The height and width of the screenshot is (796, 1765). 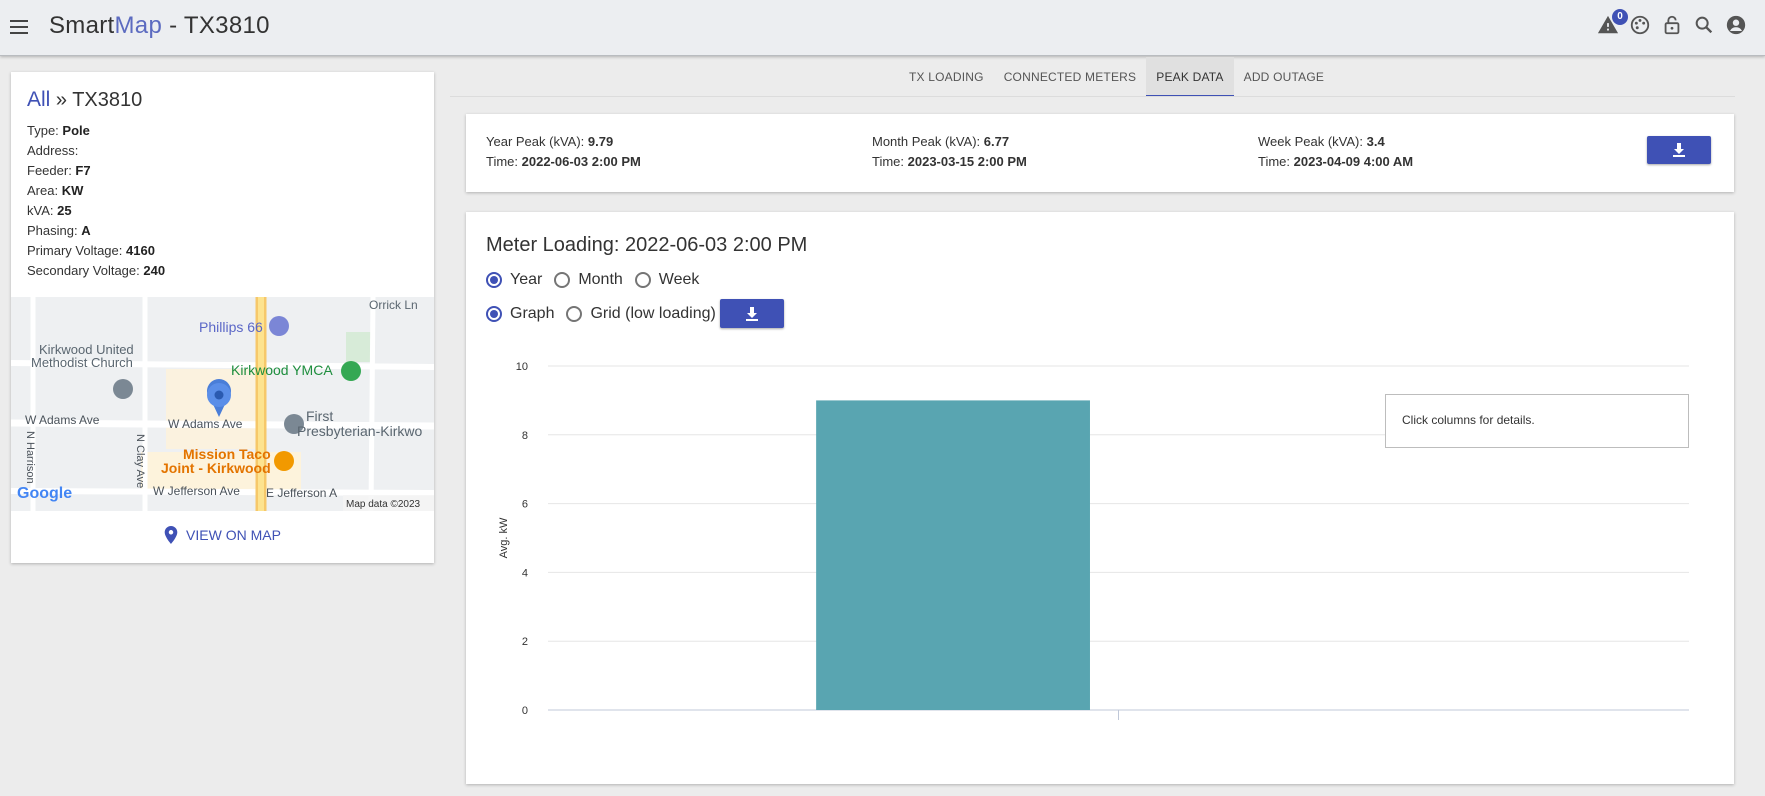 What do you see at coordinates (1736, 25) in the screenshot?
I see `account-icon` at bounding box center [1736, 25].